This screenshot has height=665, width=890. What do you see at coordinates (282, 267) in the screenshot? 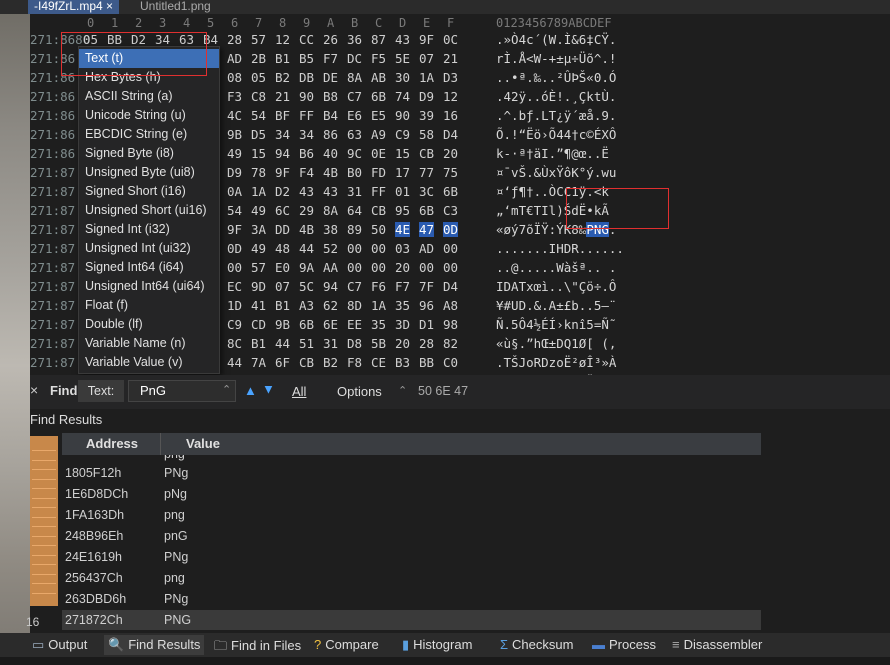
I see `hex-byte: E0` at bounding box center [282, 267].